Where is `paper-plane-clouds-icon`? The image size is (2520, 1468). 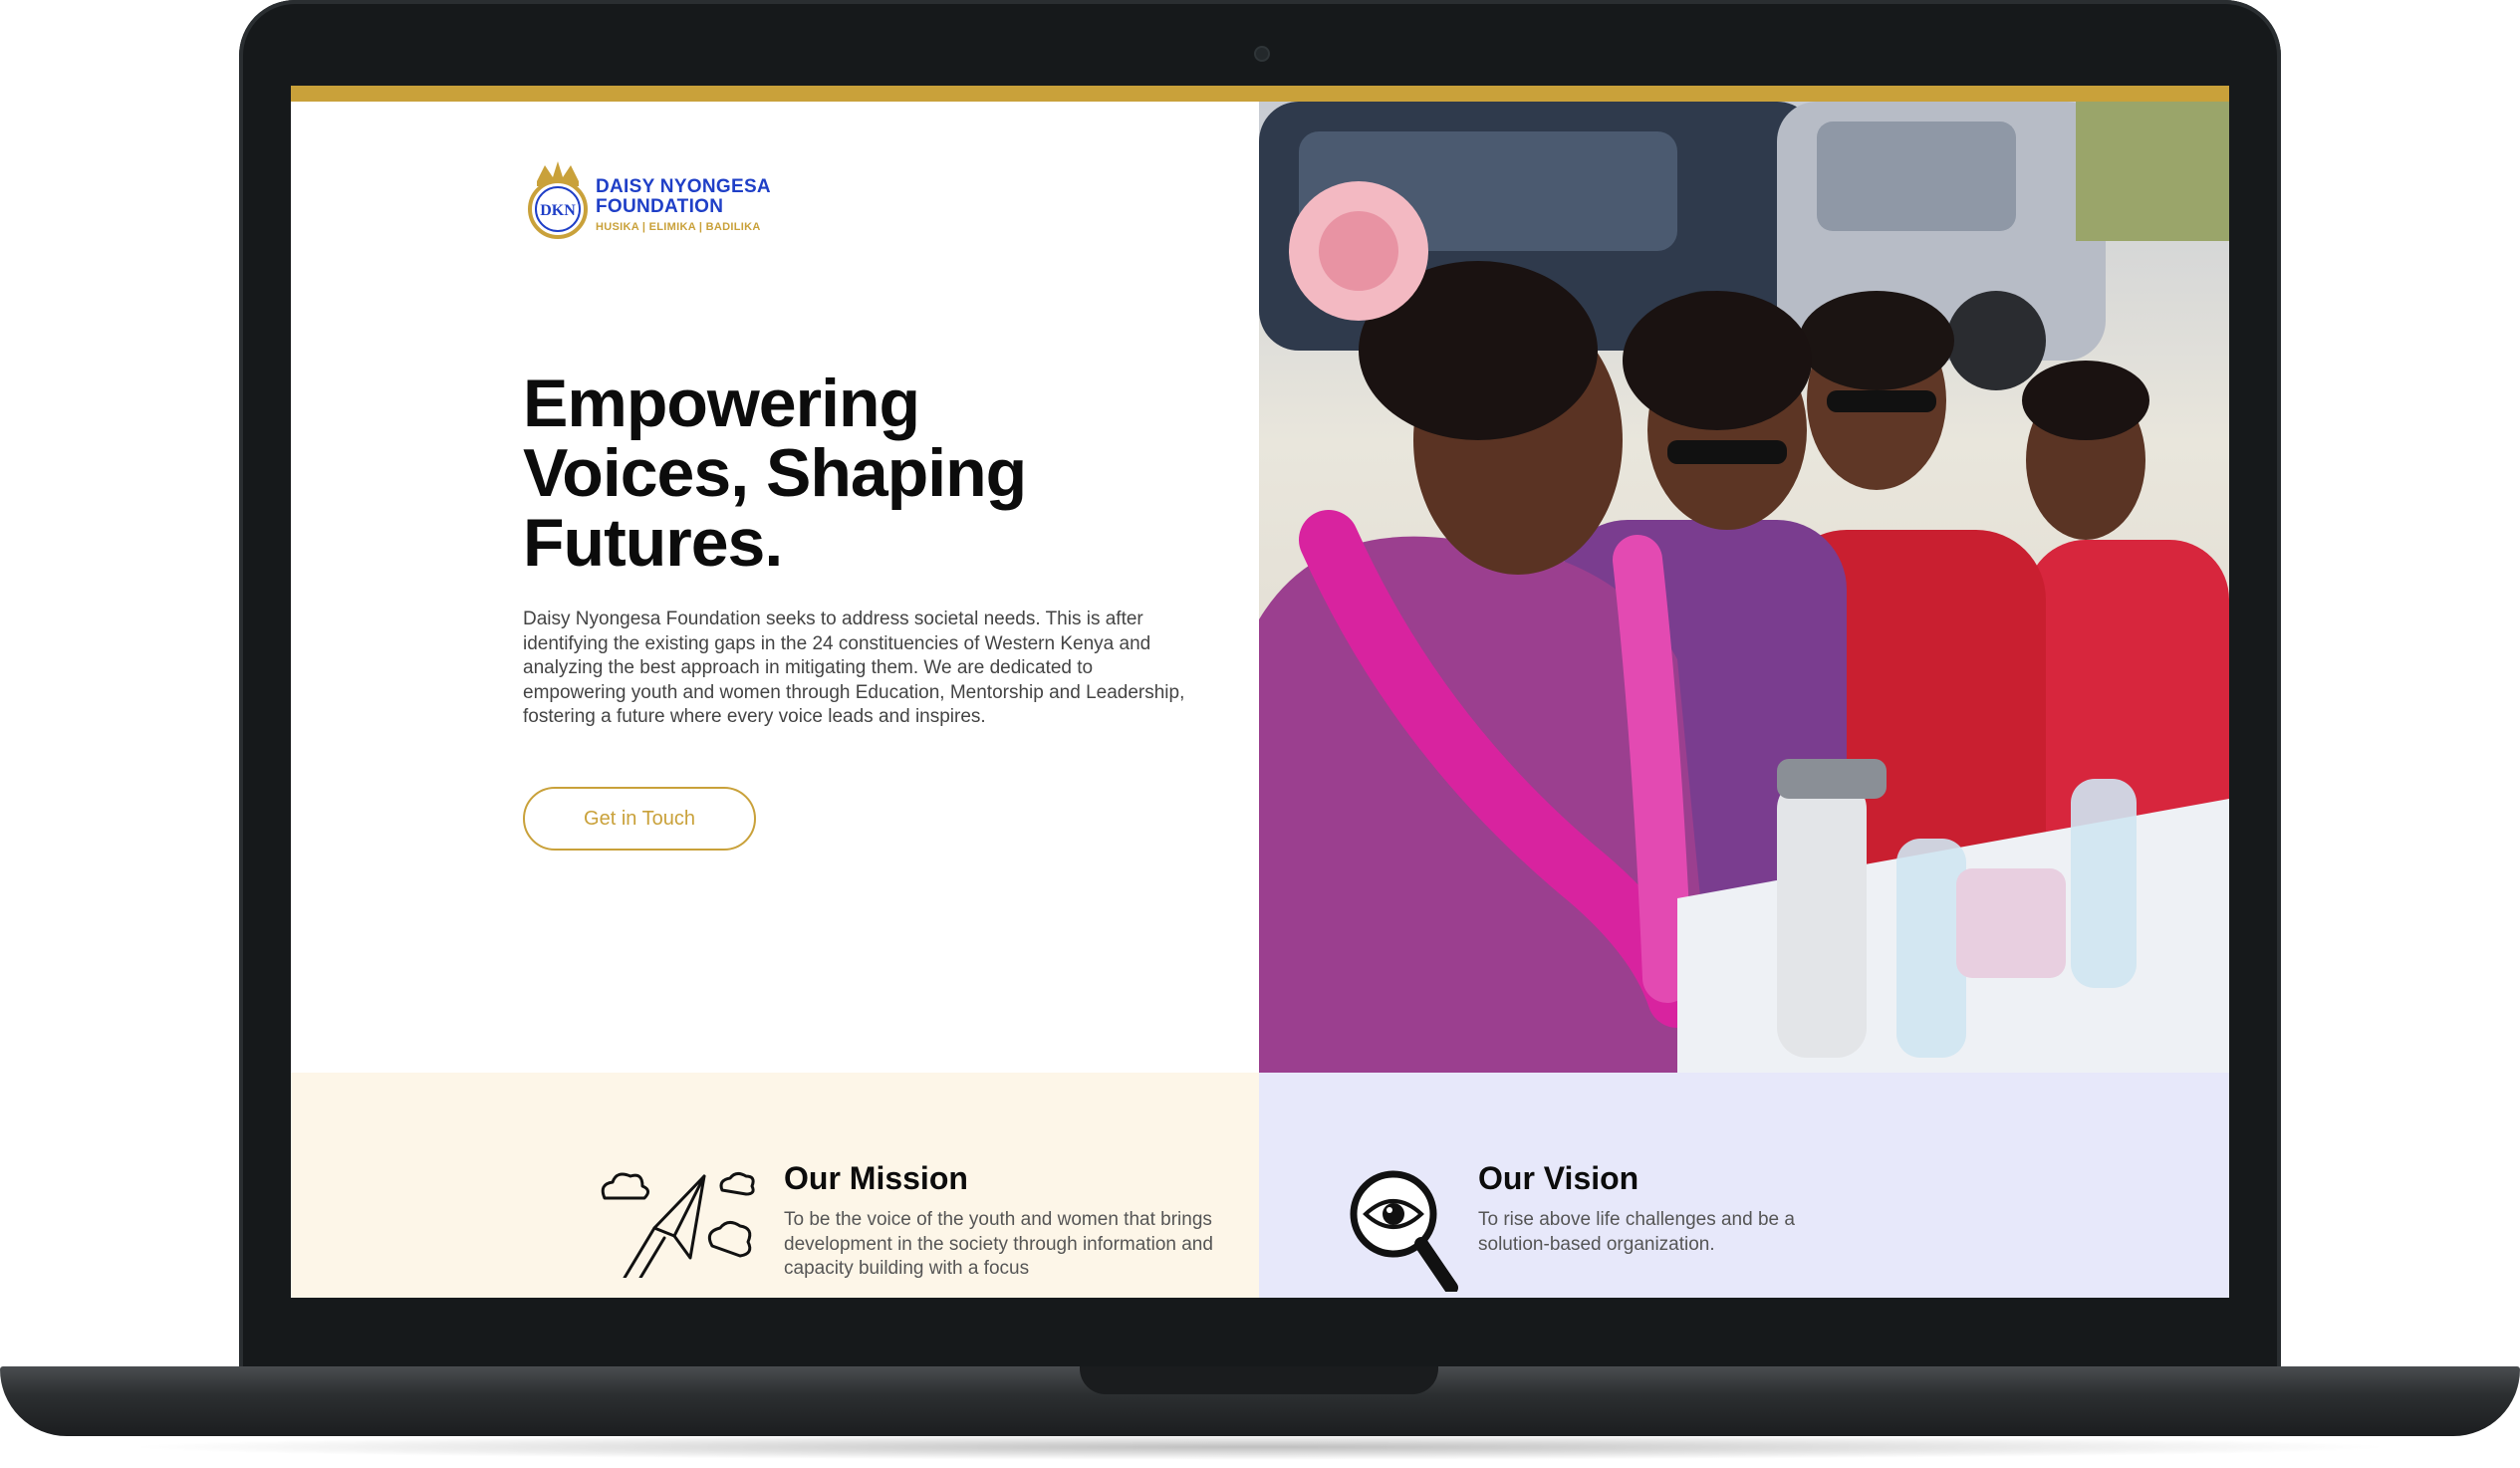
paper-plane-clouds-icon is located at coordinates (678, 1224).